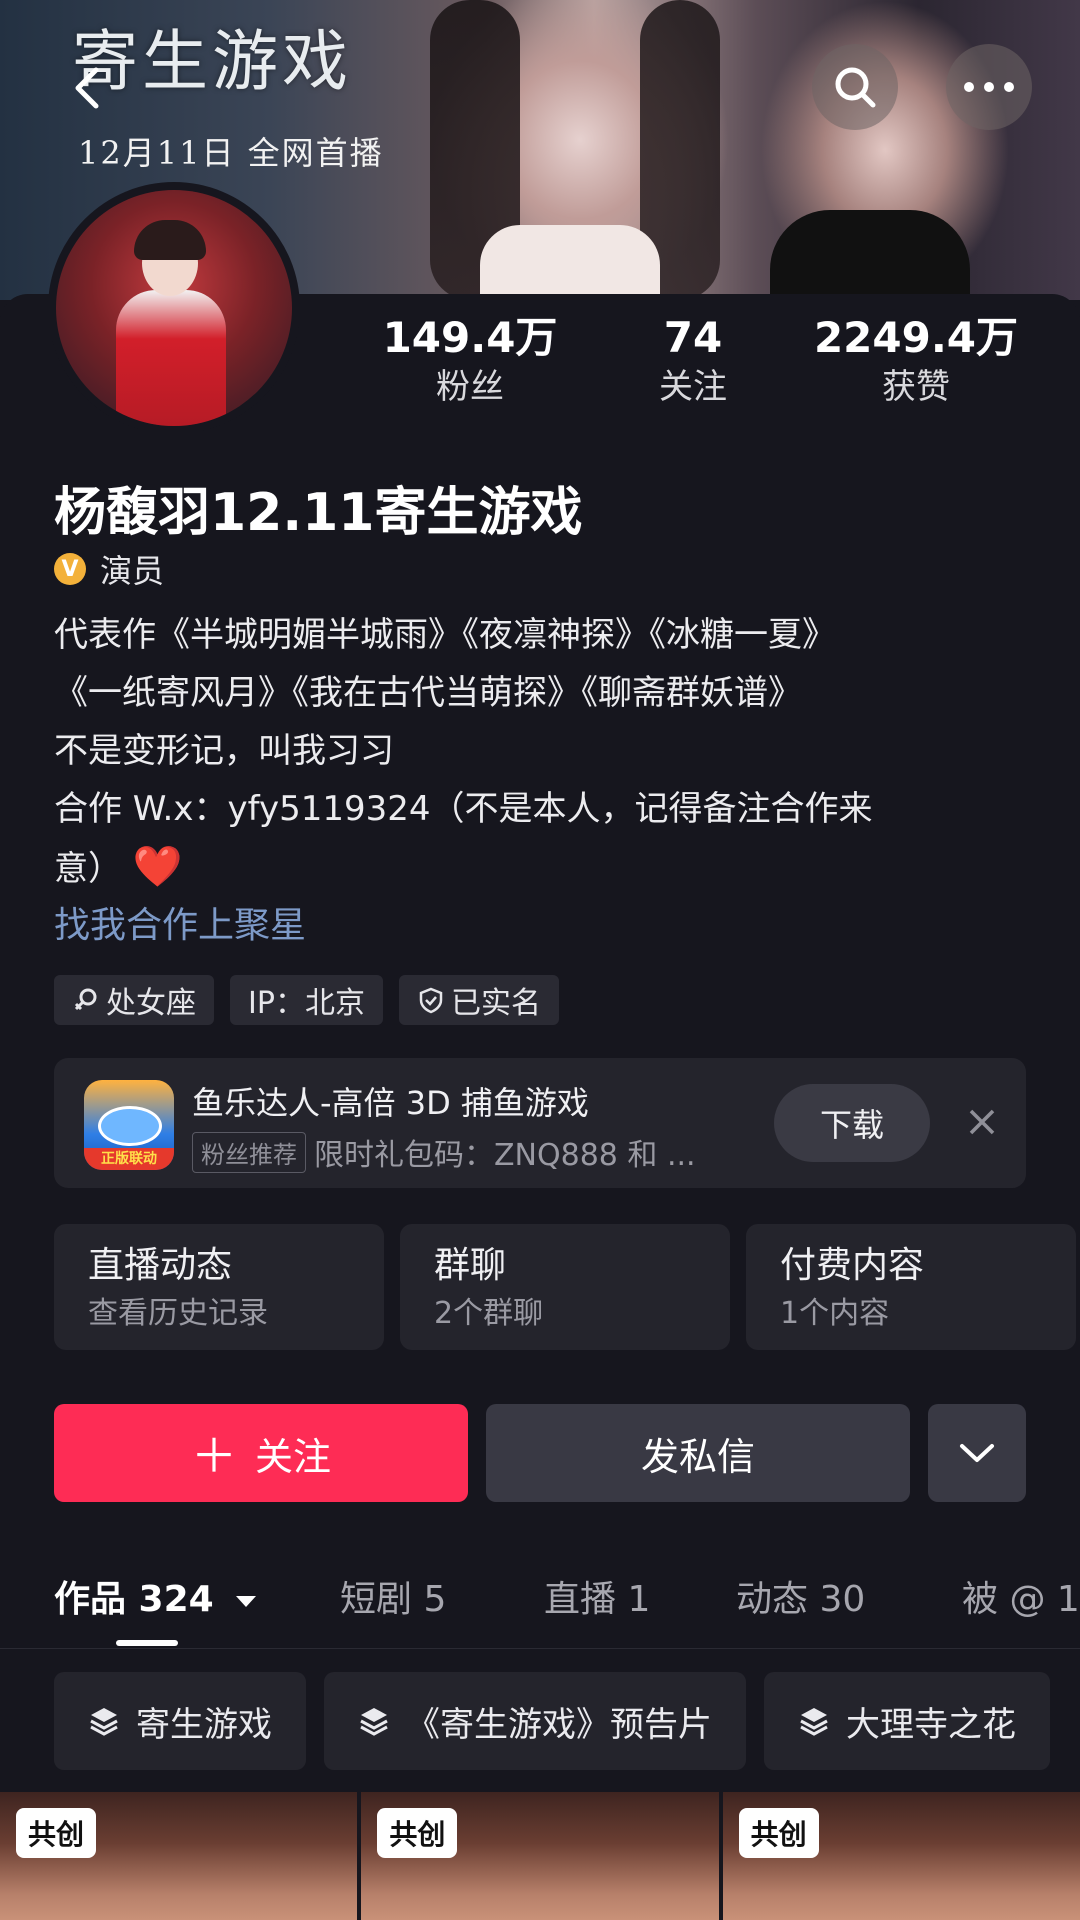 Image resolution: width=1080 pixels, height=1920 pixels. Describe the element at coordinates (540, 1605) in the screenshot. I see `content-tabs: 作品 324 短剧 5 直播 1 动态 30 被 @ 1` at that location.